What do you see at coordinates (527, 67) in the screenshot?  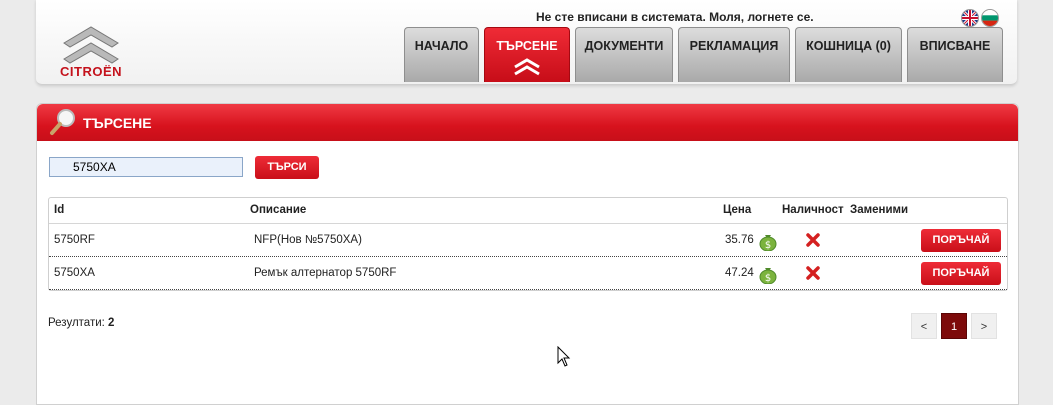 I see `chevron-up-icon` at bounding box center [527, 67].